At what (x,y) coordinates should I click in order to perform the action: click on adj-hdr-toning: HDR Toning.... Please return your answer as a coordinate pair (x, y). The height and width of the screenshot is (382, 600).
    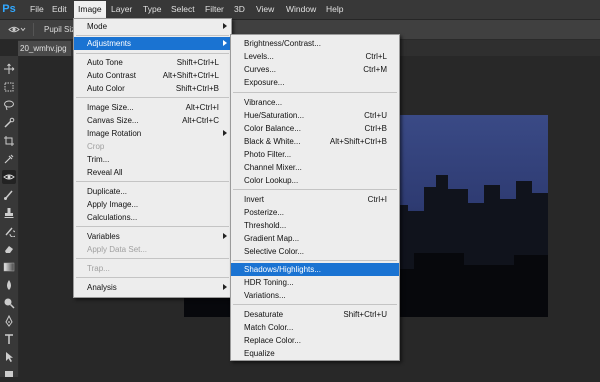
    Looking at the image, I should click on (315, 282).